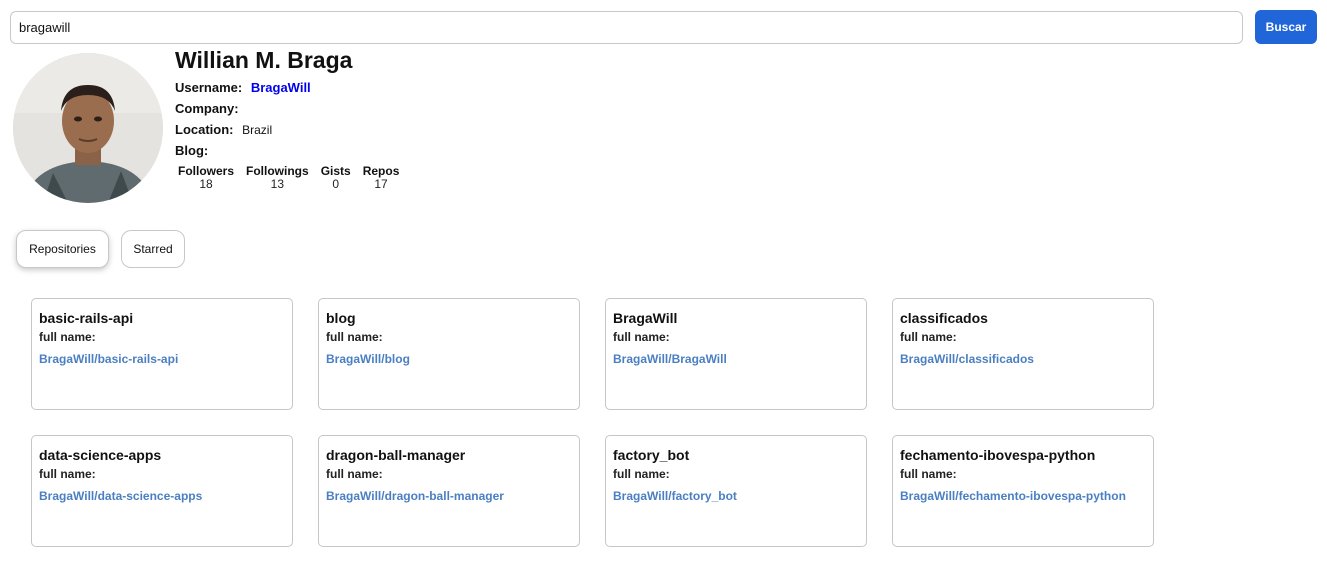 This screenshot has height=568, width=1327. I want to click on username-link: BragaWill, so click(281, 87).